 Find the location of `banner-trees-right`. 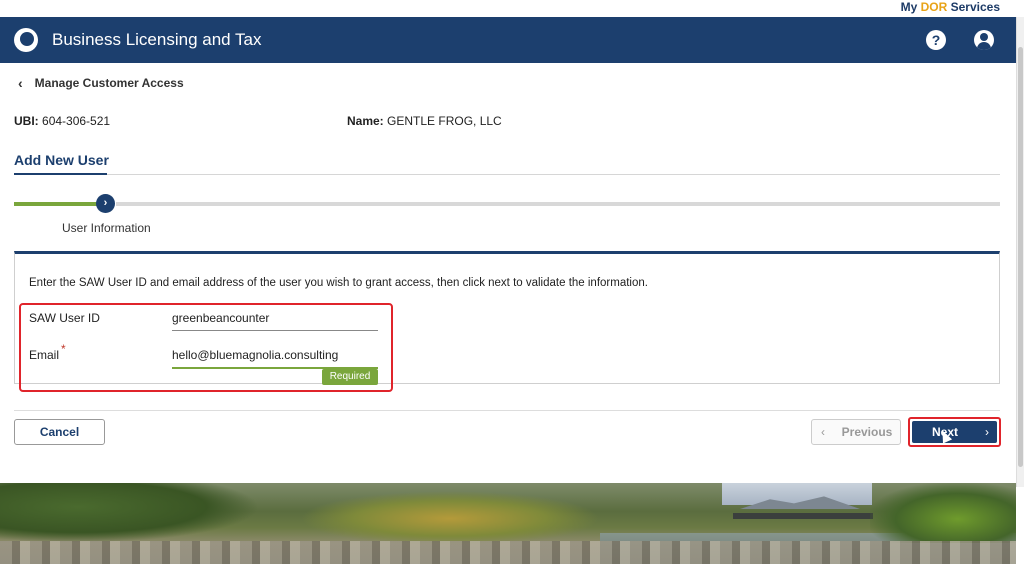

banner-trees-right is located at coordinates (943, 513).